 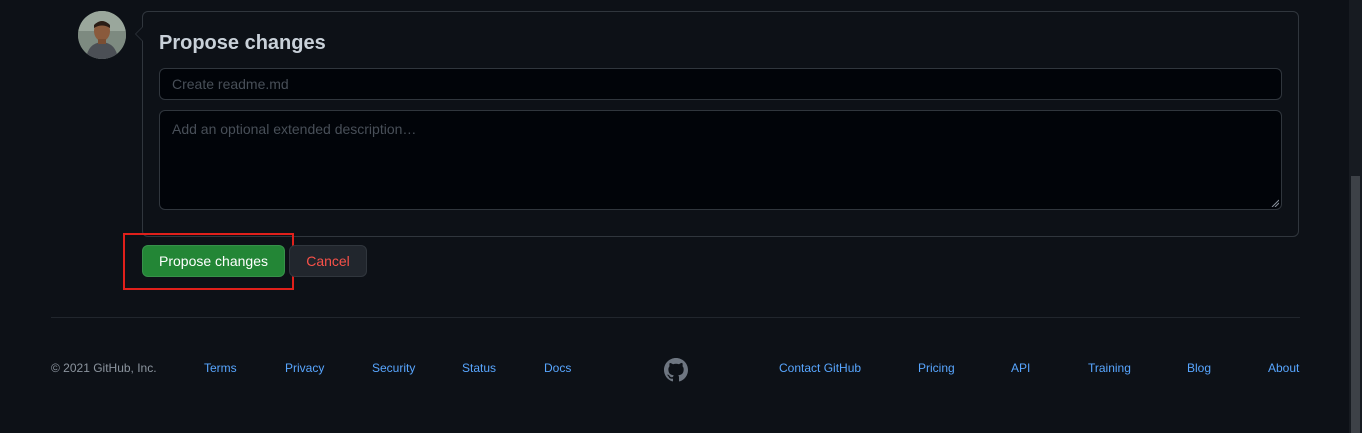 I want to click on scrollbar-thumb, so click(x=1355, y=304).